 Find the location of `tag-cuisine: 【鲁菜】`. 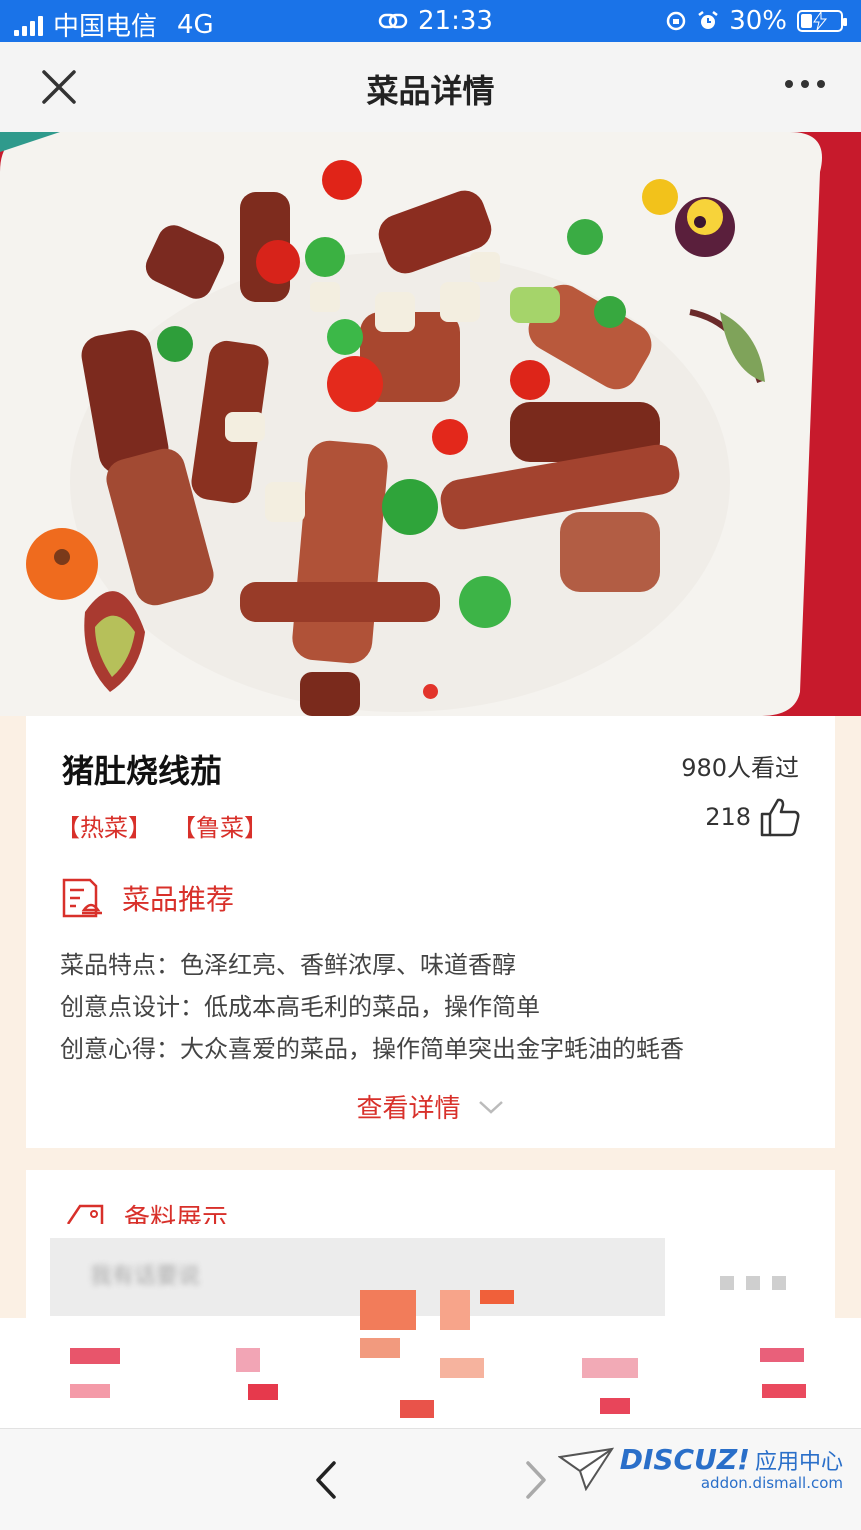

tag-cuisine: 【鲁菜】 is located at coordinates (220, 825).